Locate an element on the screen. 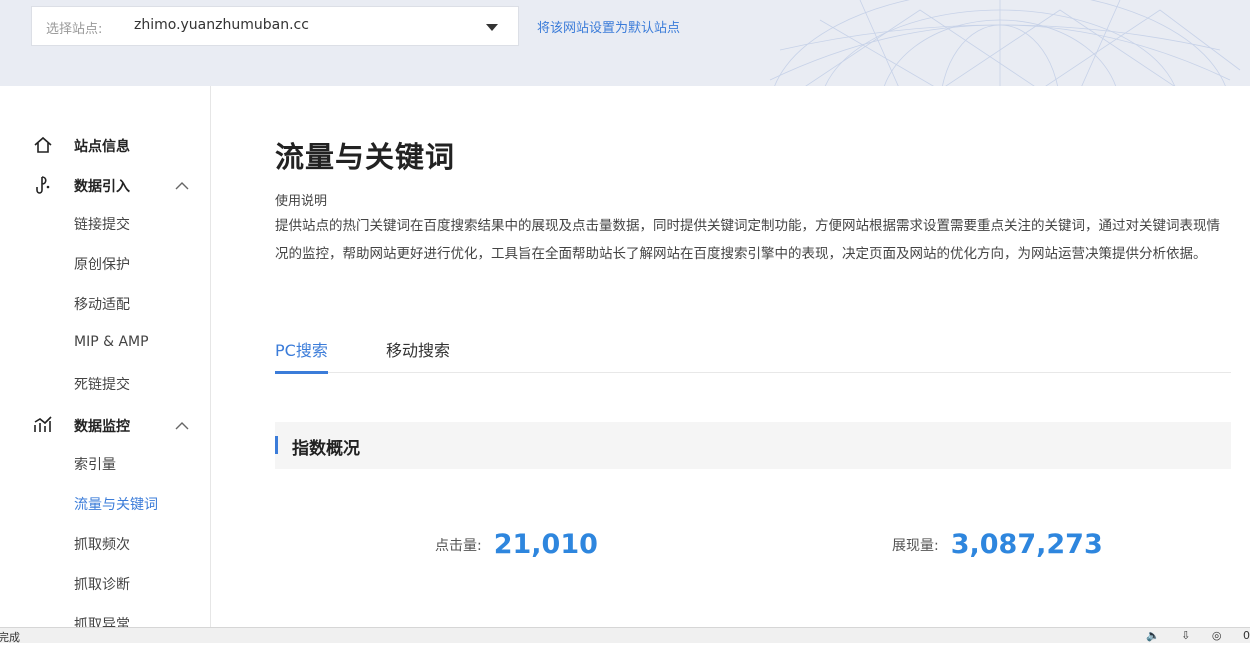 This screenshot has height=645, width=1250. index-overview-header: 指数概况 is located at coordinates (753, 445).